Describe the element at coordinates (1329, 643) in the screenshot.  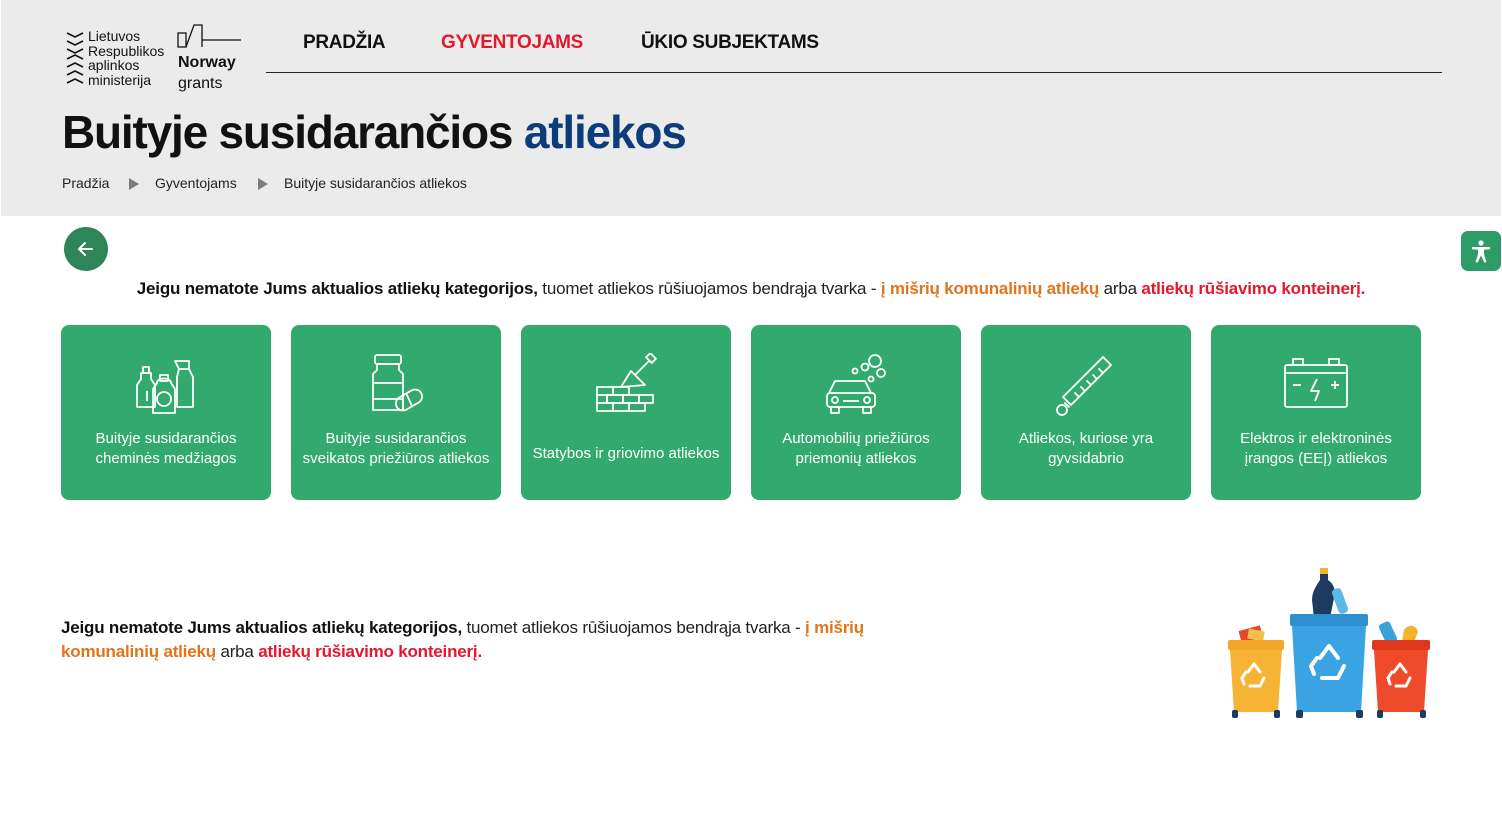
I see `recycling-bins-illustration` at that location.